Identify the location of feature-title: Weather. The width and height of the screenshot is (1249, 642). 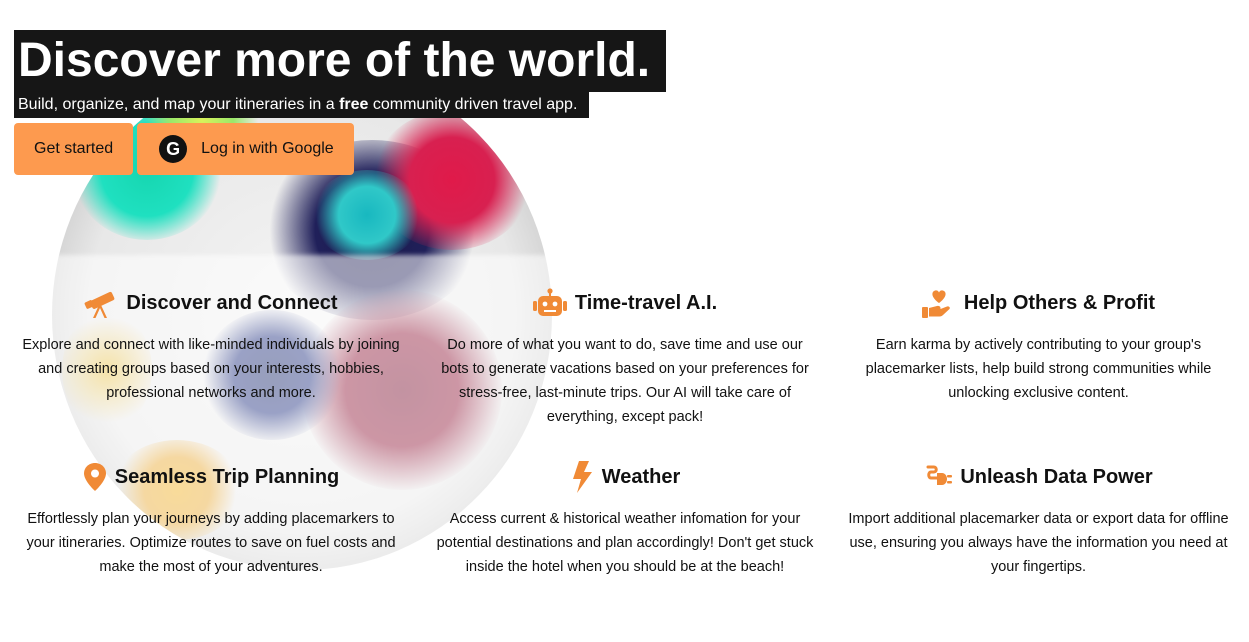
(641, 476).